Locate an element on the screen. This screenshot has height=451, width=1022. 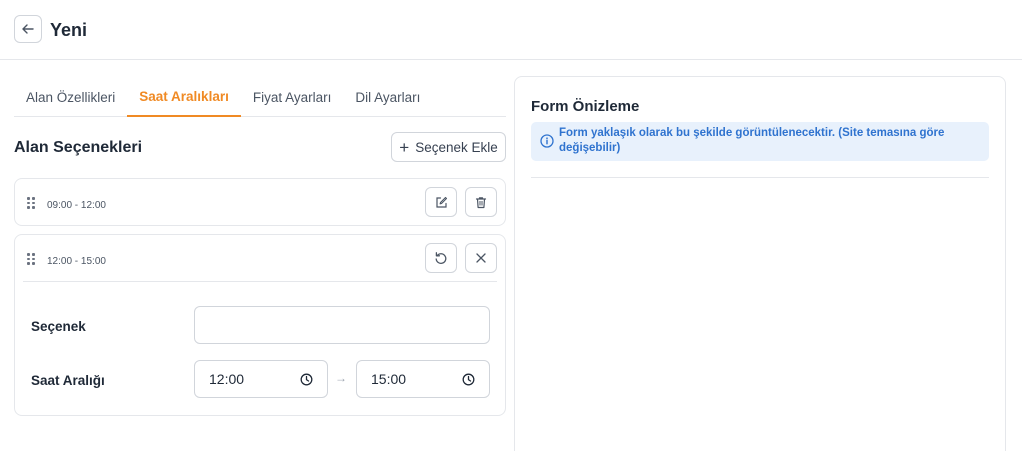
edit-icon is located at coordinates (441, 202).